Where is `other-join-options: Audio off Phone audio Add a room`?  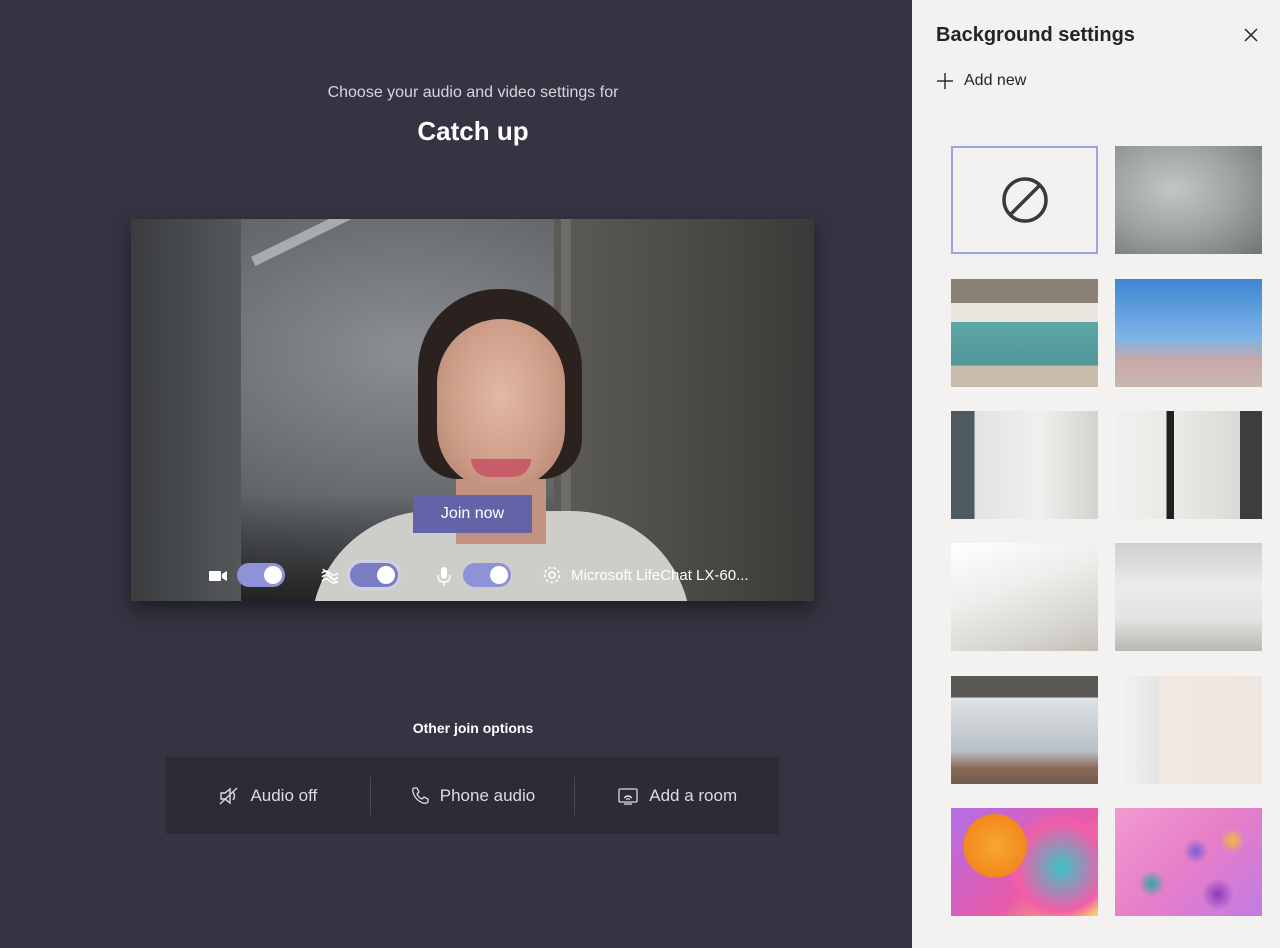 other-join-options: Audio off Phone audio Add a room is located at coordinates (472, 795).